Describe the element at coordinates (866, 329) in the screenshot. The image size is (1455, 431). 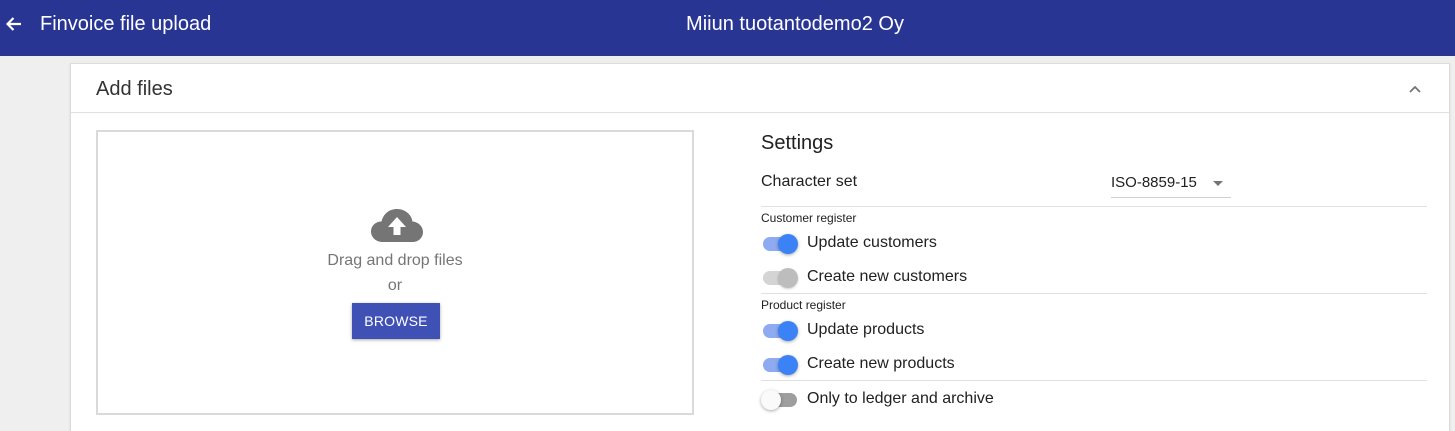
I see `toggle-label: Update products` at that location.